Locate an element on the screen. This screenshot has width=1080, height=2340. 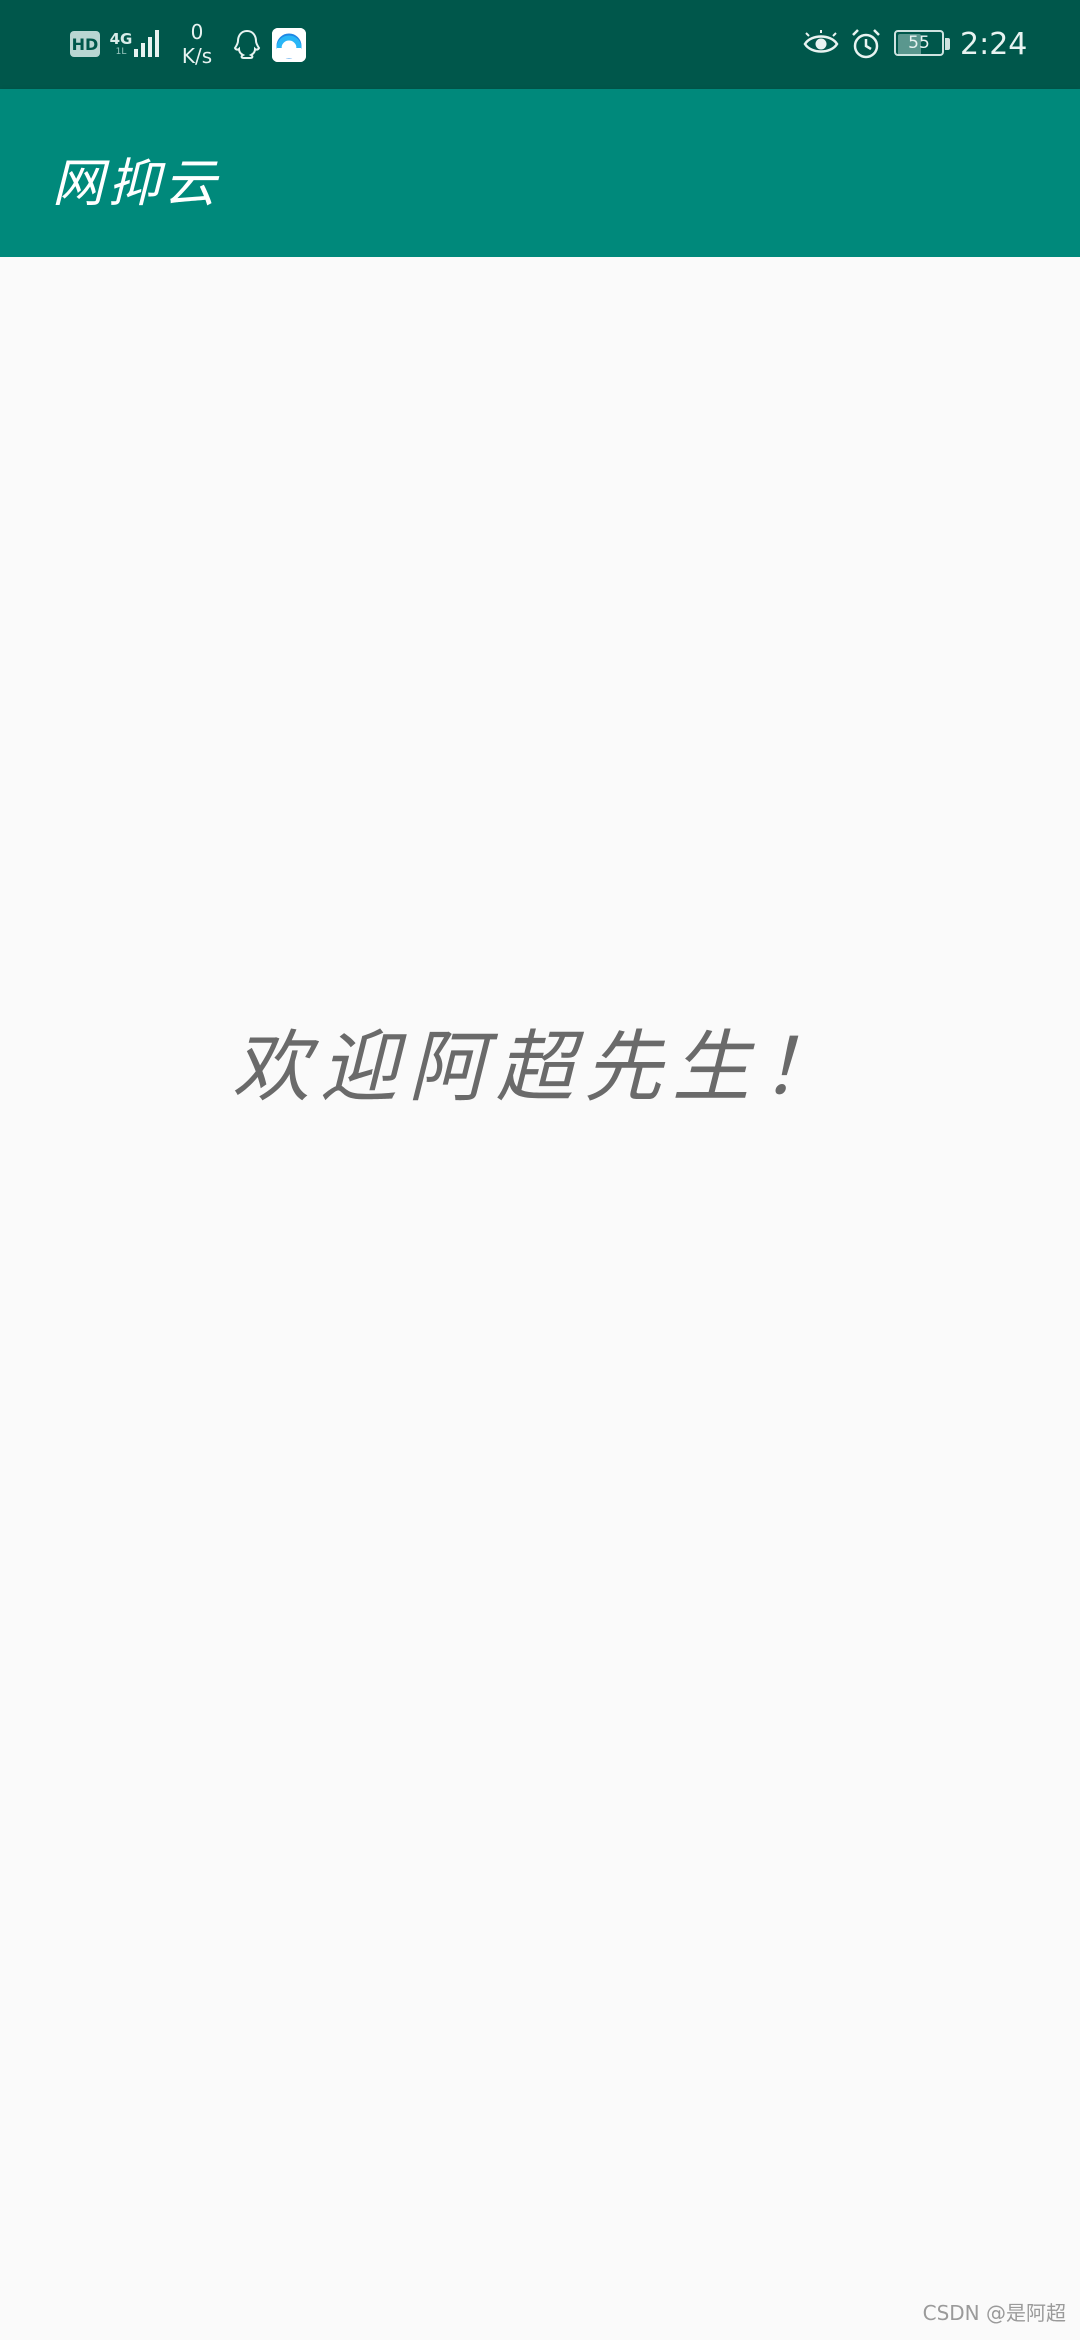
app-icon is located at coordinates (289, 45).